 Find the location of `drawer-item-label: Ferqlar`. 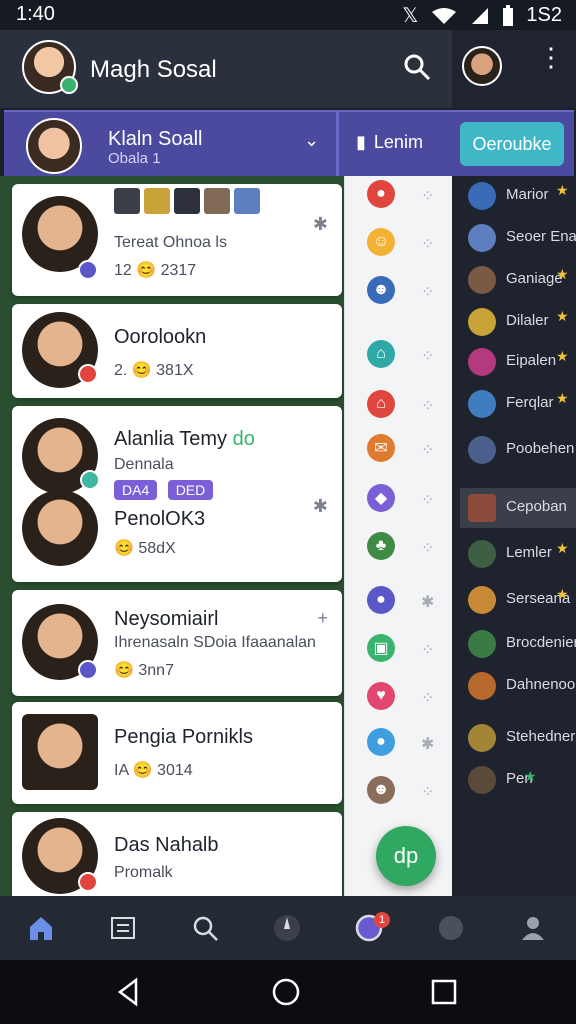

drawer-item-label: Ferqlar is located at coordinates (530, 402).